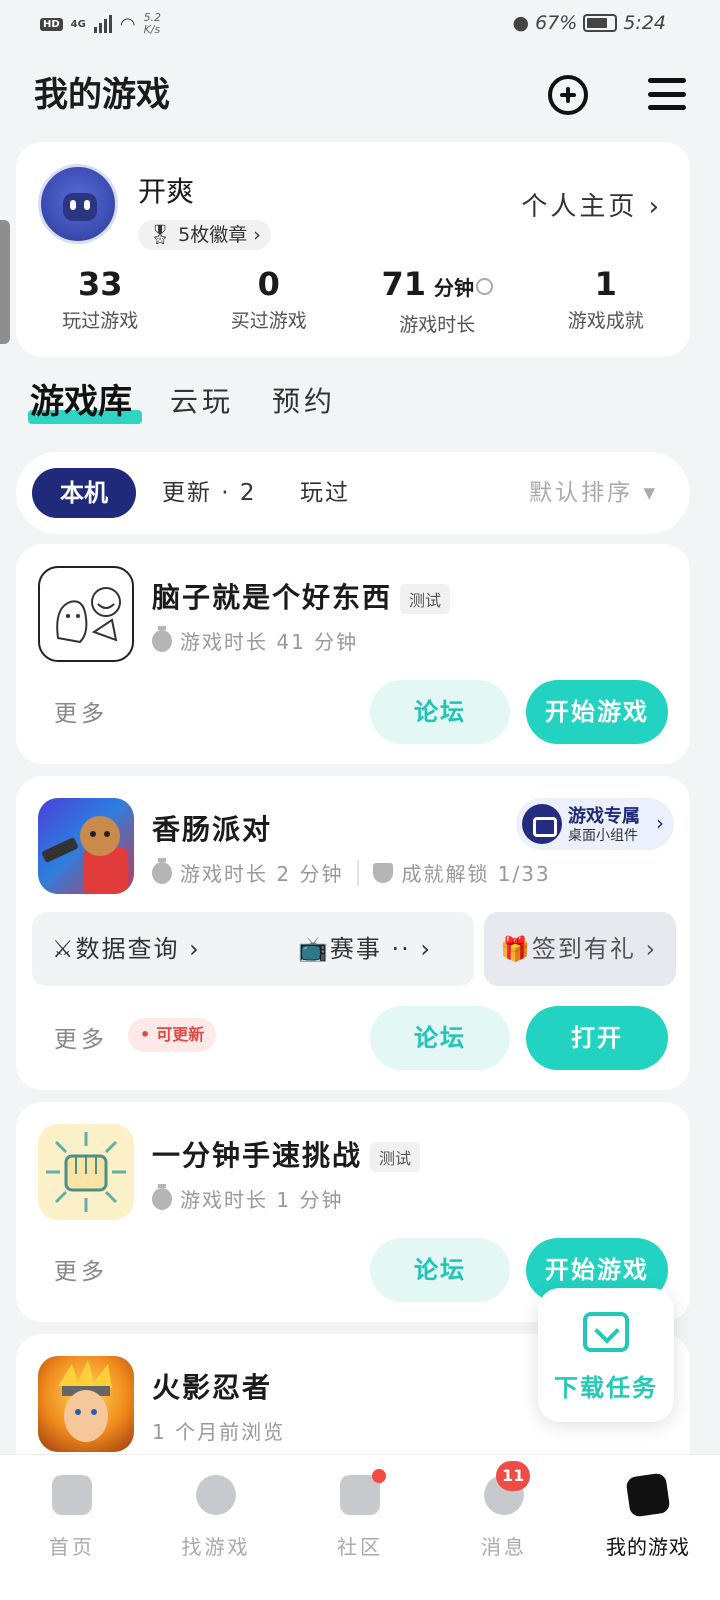 The width and height of the screenshot is (720, 1600). What do you see at coordinates (253, 949) in the screenshot?
I see `quick-links-main: ⚔数据查询 › 📺赛事 ·· ›` at bounding box center [253, 949].